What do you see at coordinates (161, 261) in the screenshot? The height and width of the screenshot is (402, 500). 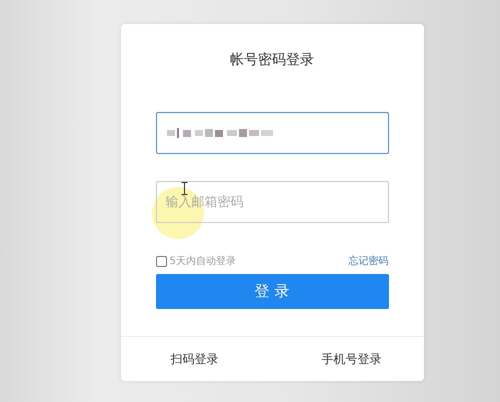 I see `checkbox` at bounding box center [161, 261].